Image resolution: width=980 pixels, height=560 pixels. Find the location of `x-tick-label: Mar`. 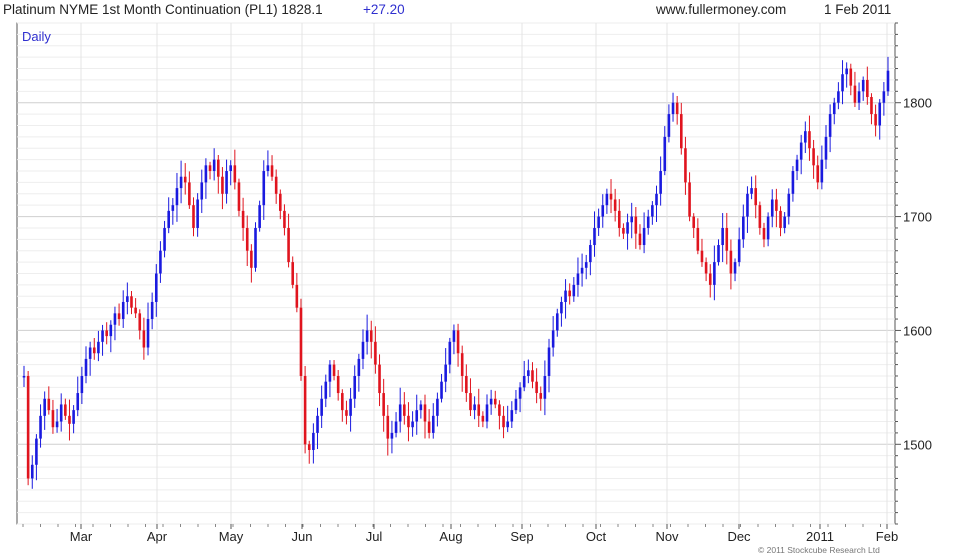

x-tick-label: Mar is located at coordinates (81, 536).